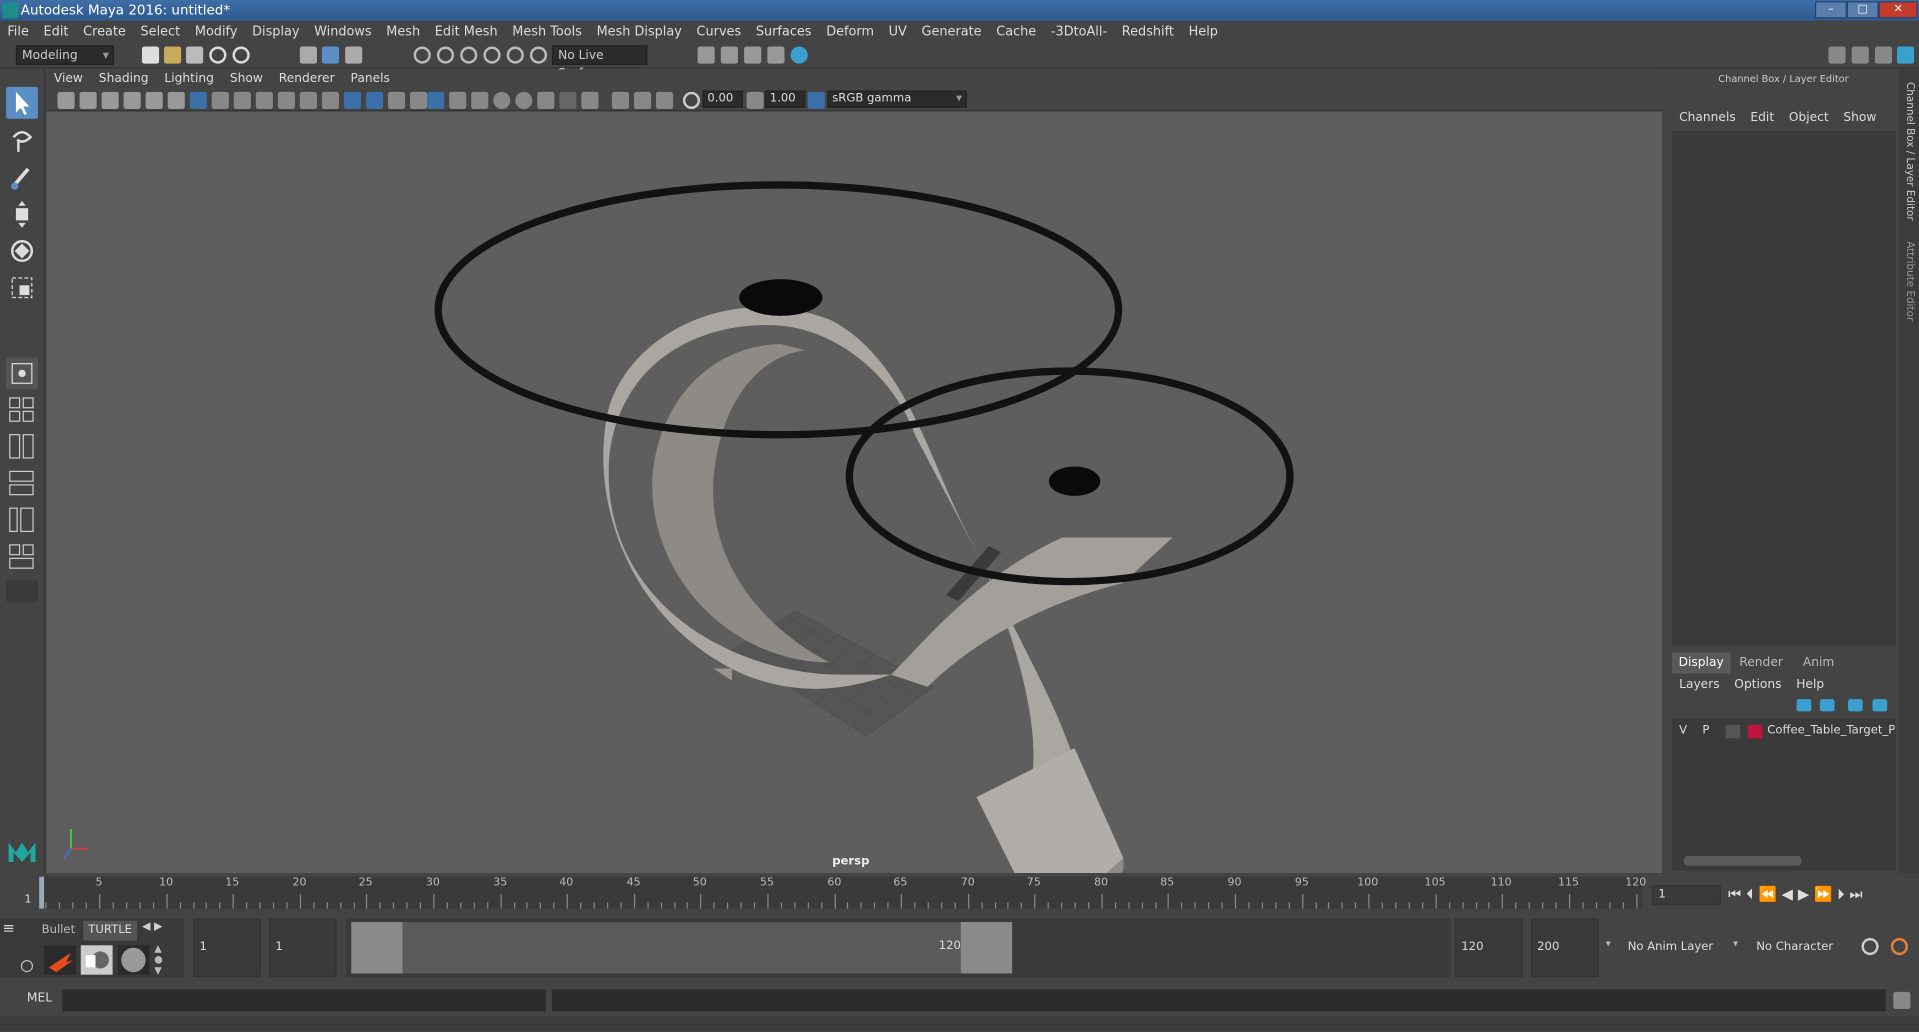 The width and height of the screenshot is (1919, 1032). I want to click on motion-blur-icon, so click(524, 100).